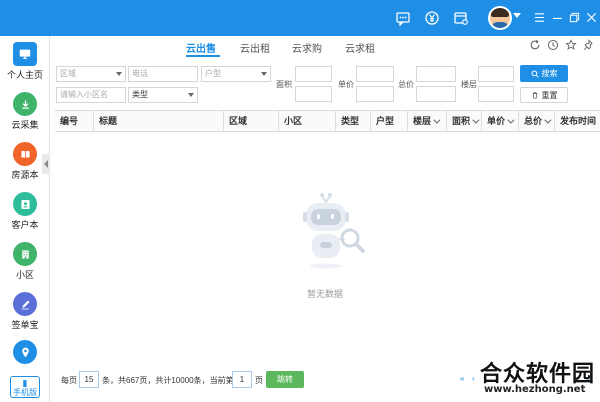 This screenshot has width=600, height=402. Describe the element at coordinates (25, 104) in the screenshot. I see `download-icon` at that location.